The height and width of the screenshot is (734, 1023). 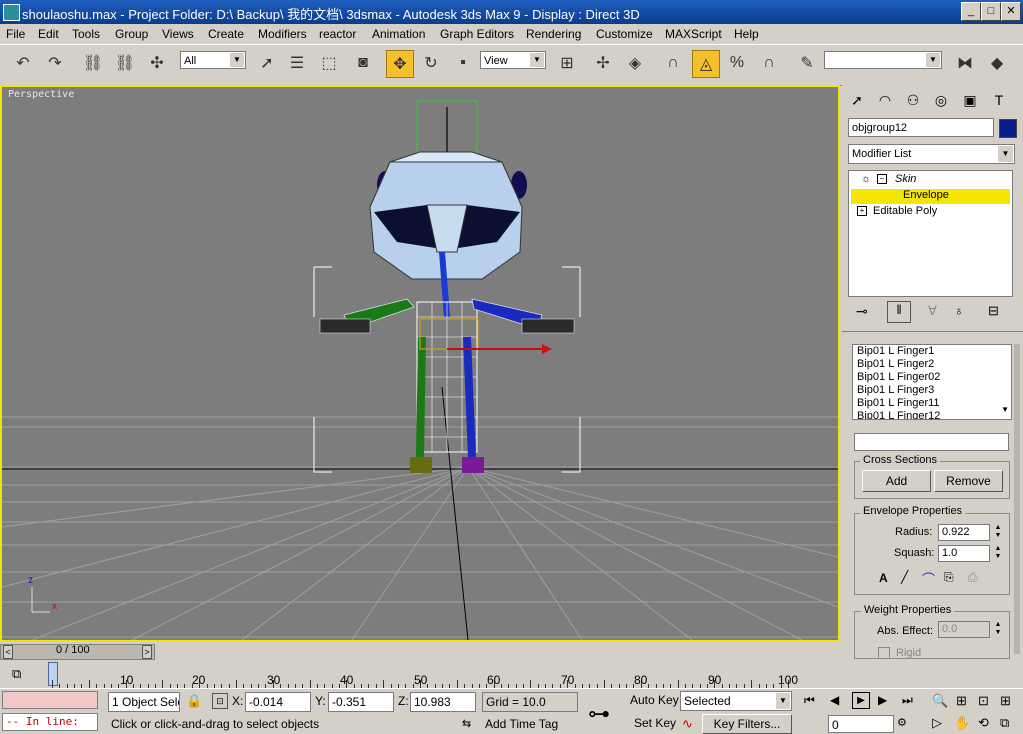 I want to click on maximize-button: □, so click(x=991, y=11).